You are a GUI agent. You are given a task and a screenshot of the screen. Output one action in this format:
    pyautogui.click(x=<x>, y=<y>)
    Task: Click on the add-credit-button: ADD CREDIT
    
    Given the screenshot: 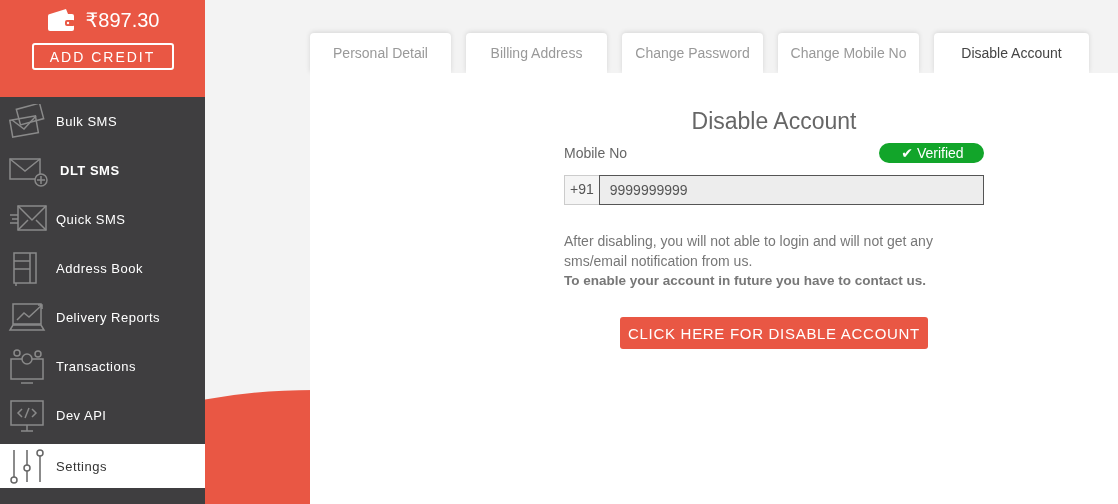 What is the action you would take?
    pyautogui.click(x=102, y=56)
    